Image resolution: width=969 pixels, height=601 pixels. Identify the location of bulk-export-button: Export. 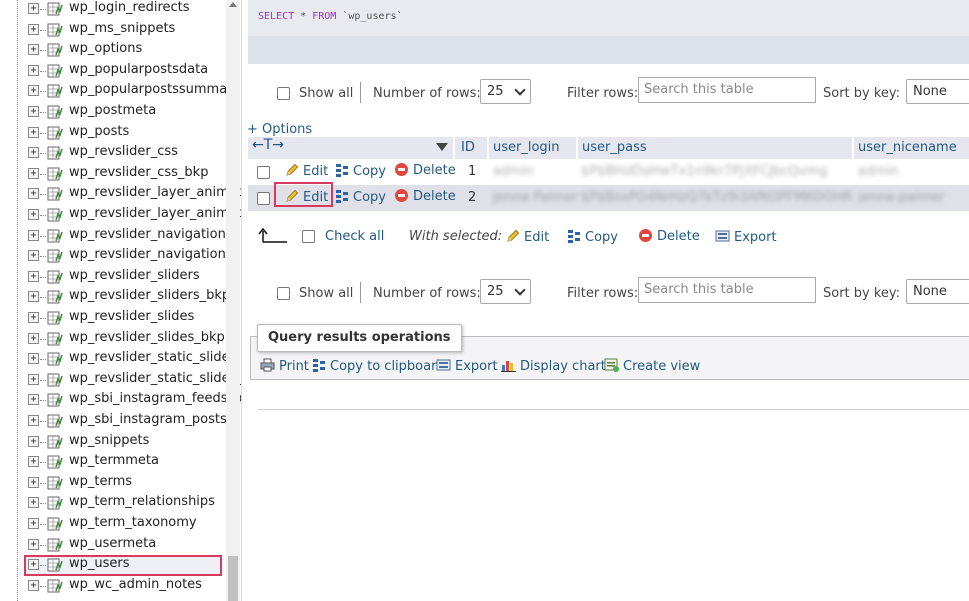
(746, 237).